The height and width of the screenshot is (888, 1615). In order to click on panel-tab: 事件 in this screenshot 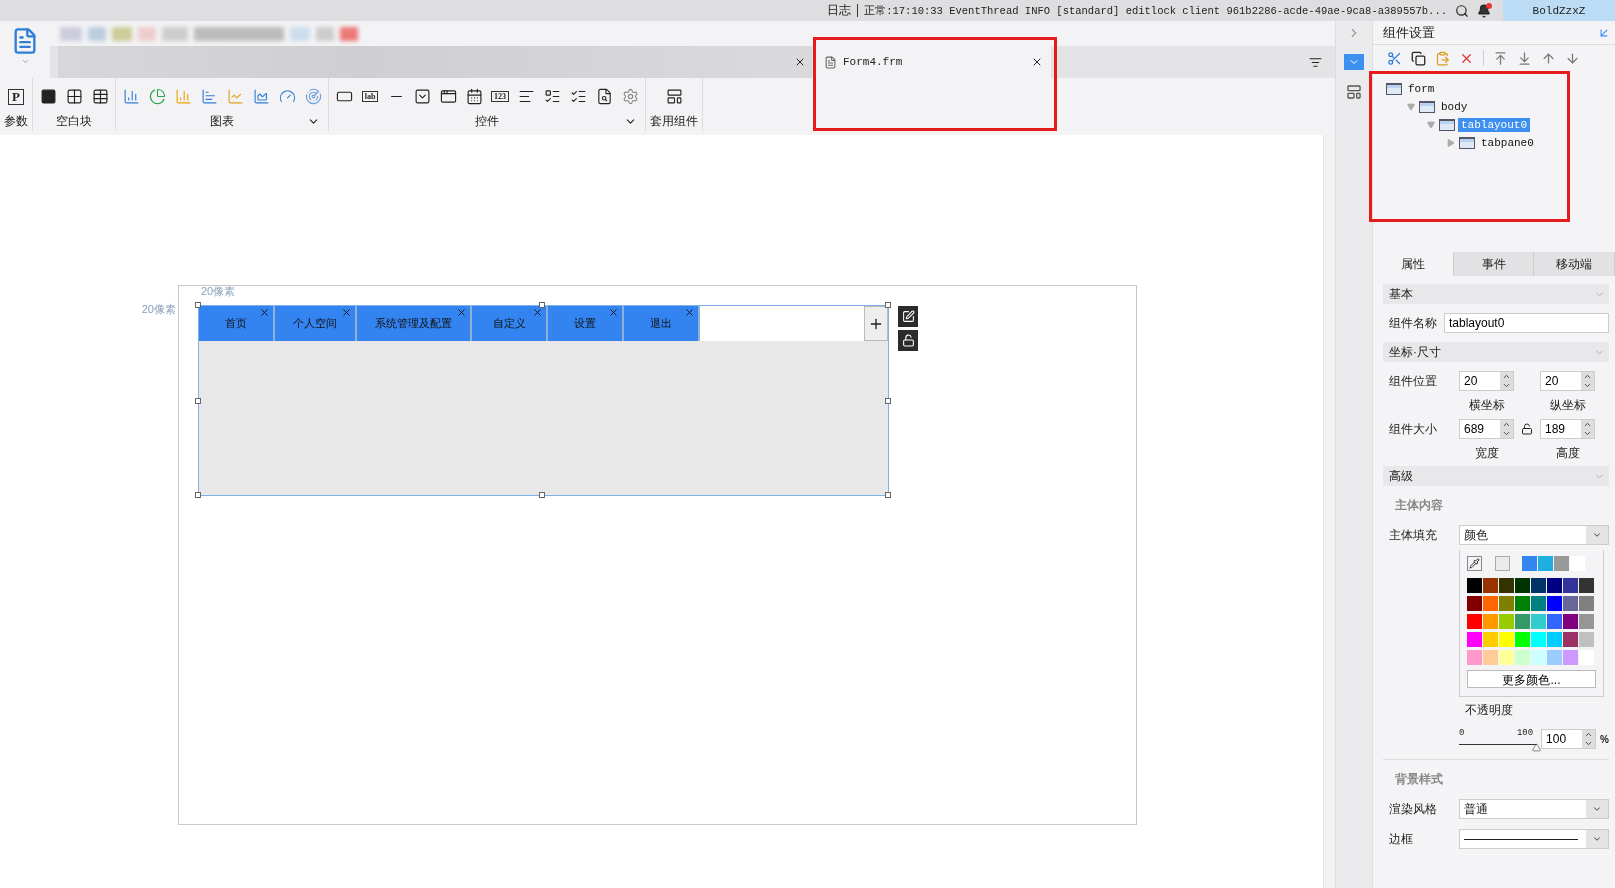, I will do `click(1494, 264)`.